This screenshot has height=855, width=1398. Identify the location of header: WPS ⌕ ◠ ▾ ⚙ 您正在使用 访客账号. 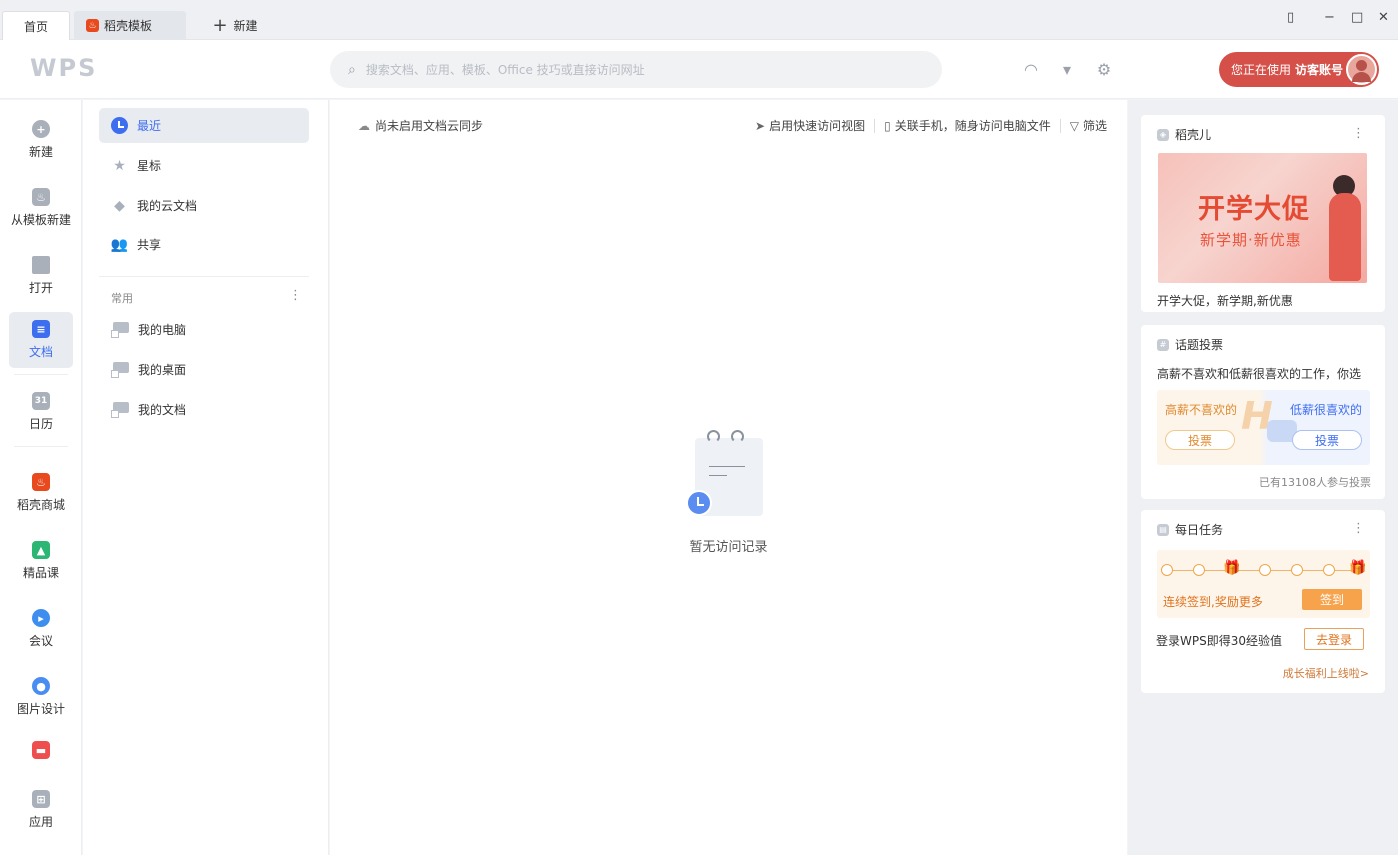
(699, 69).